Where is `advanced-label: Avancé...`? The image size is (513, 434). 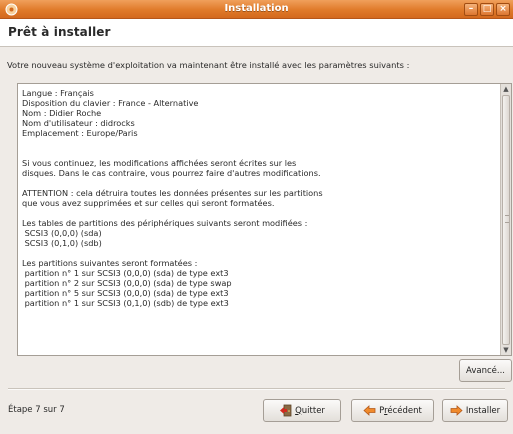 advanced-label: Avancé... is located at coordinates (485, 370).